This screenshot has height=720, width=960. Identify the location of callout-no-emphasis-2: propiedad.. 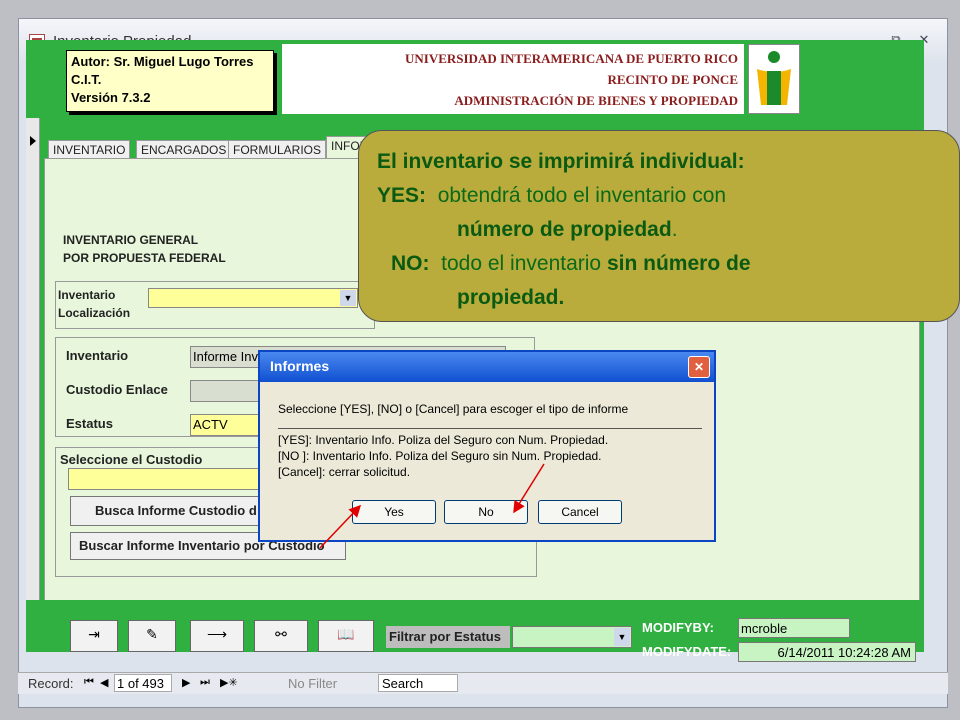
(511, 297).